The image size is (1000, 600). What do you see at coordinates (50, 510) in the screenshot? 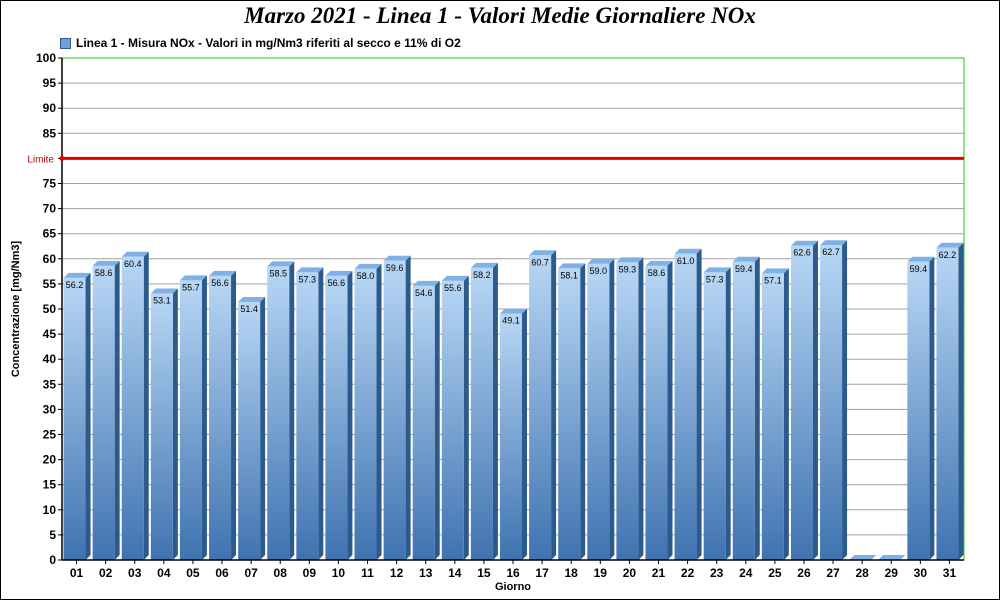
I see `y-tick-label: 10` at bounding box center [50, 510].